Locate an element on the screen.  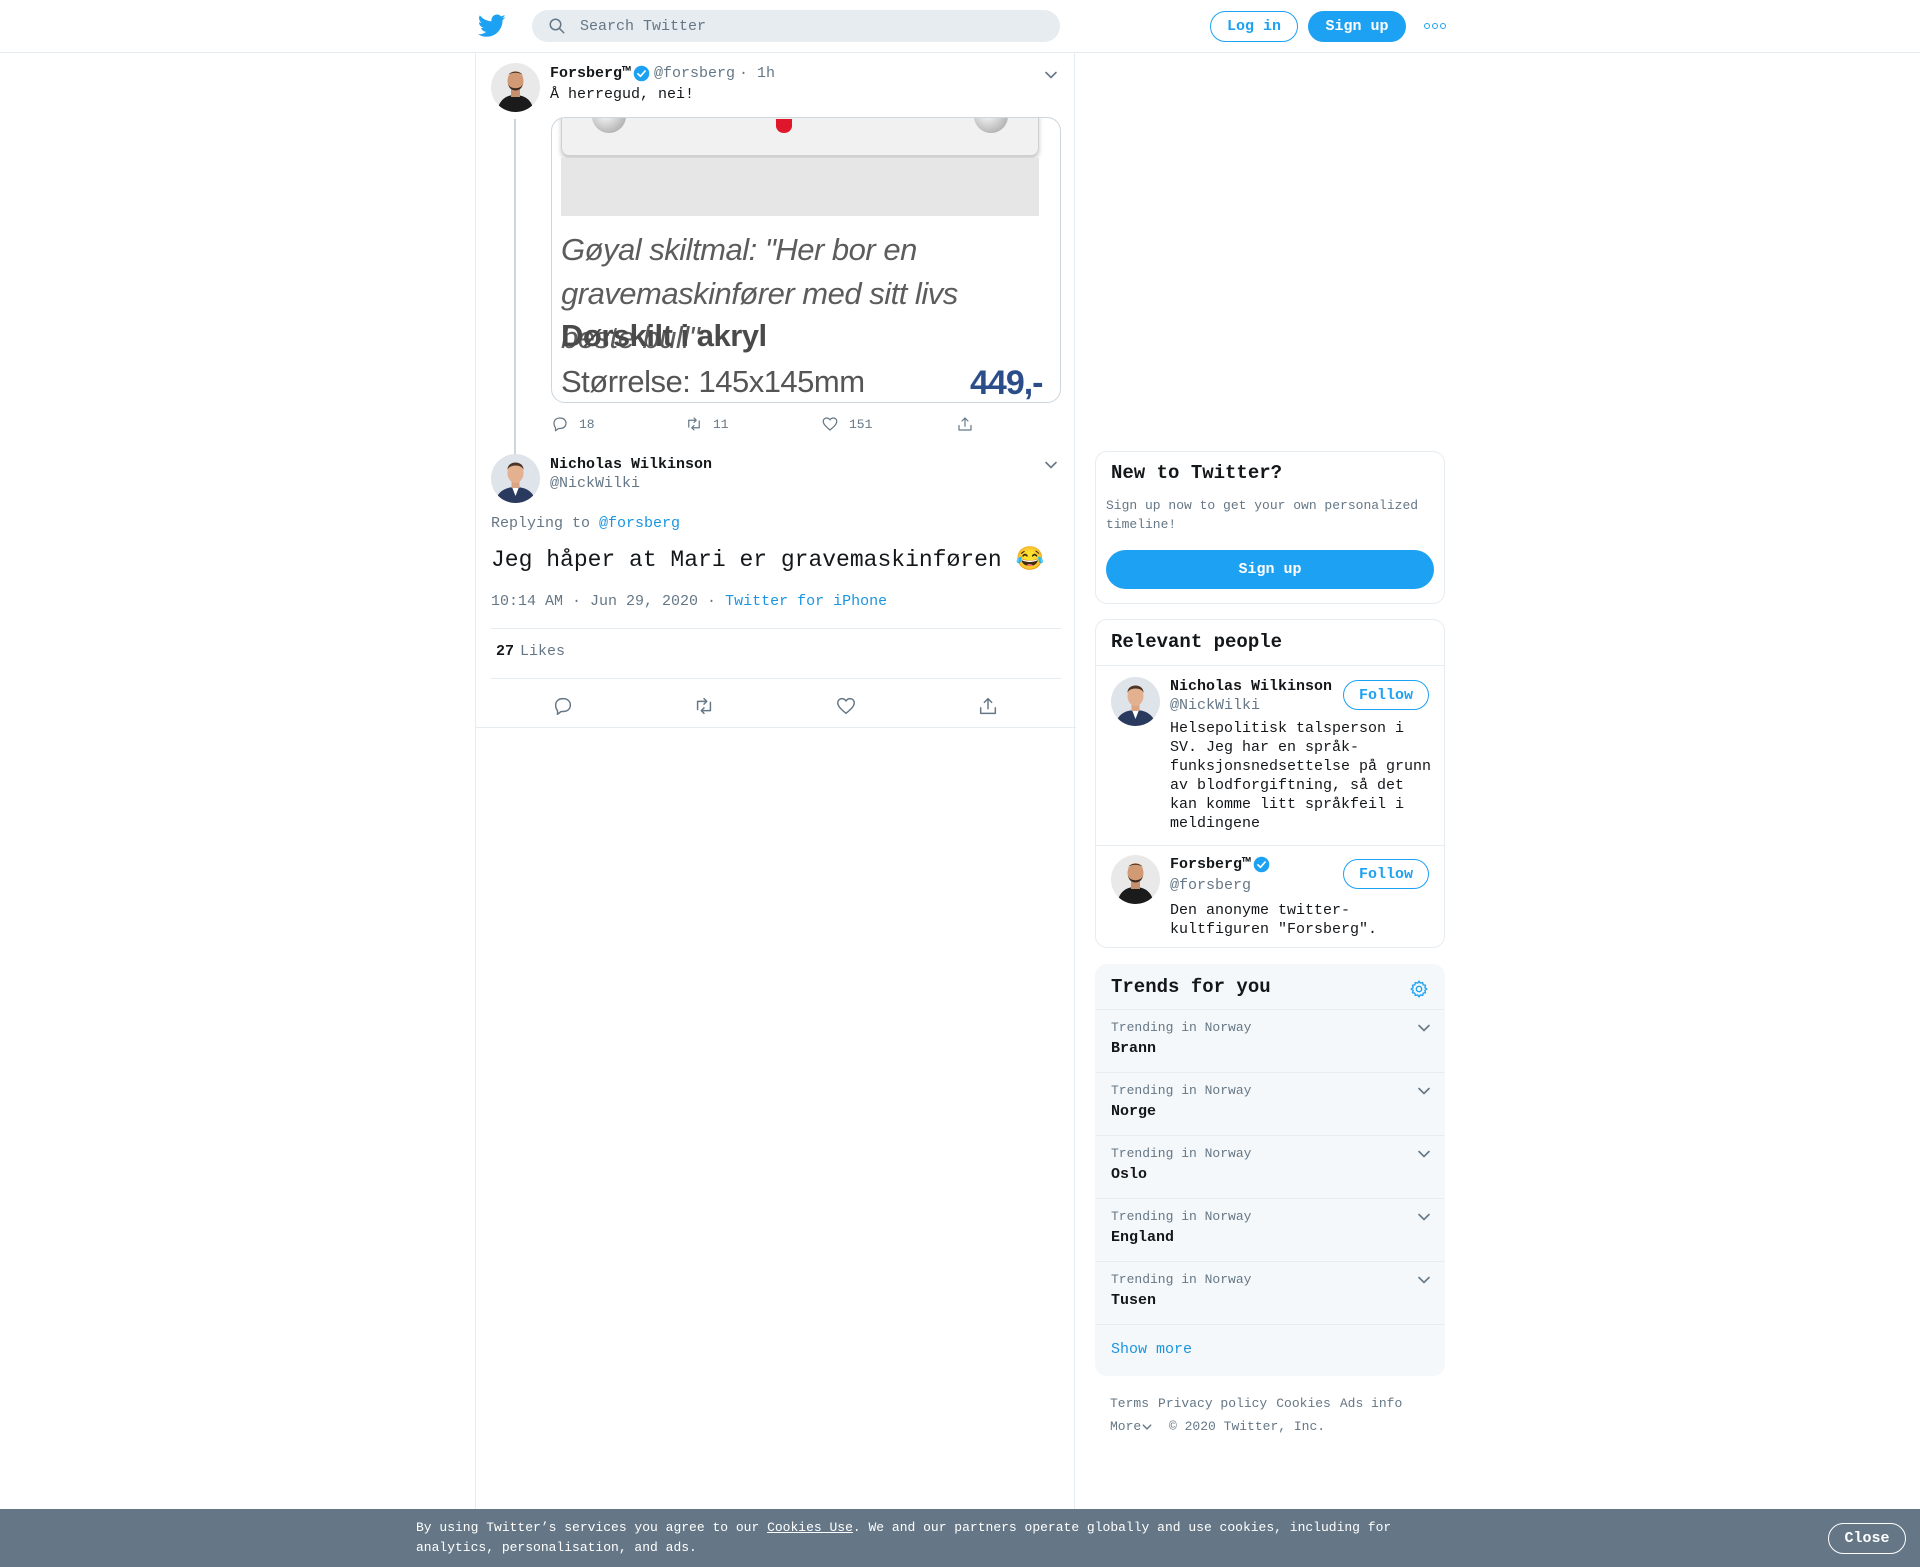
likes-label: Likes is located at coordinates (543, 651).